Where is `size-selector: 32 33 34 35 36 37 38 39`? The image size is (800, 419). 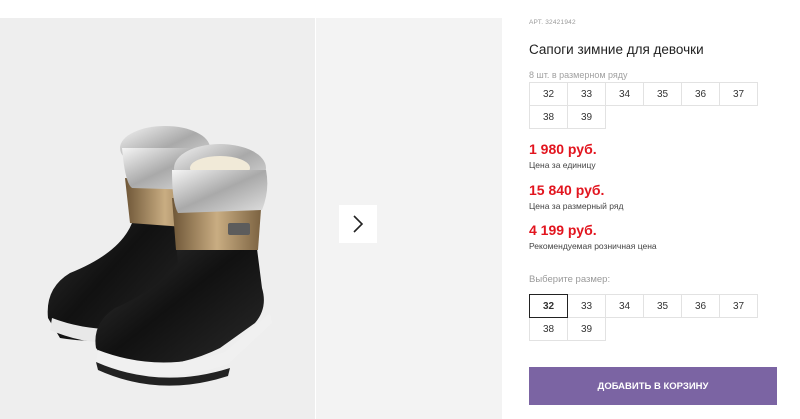 size-selector: 32 33 34 35 36 37 38 39 is located at coordinates (643, 317).